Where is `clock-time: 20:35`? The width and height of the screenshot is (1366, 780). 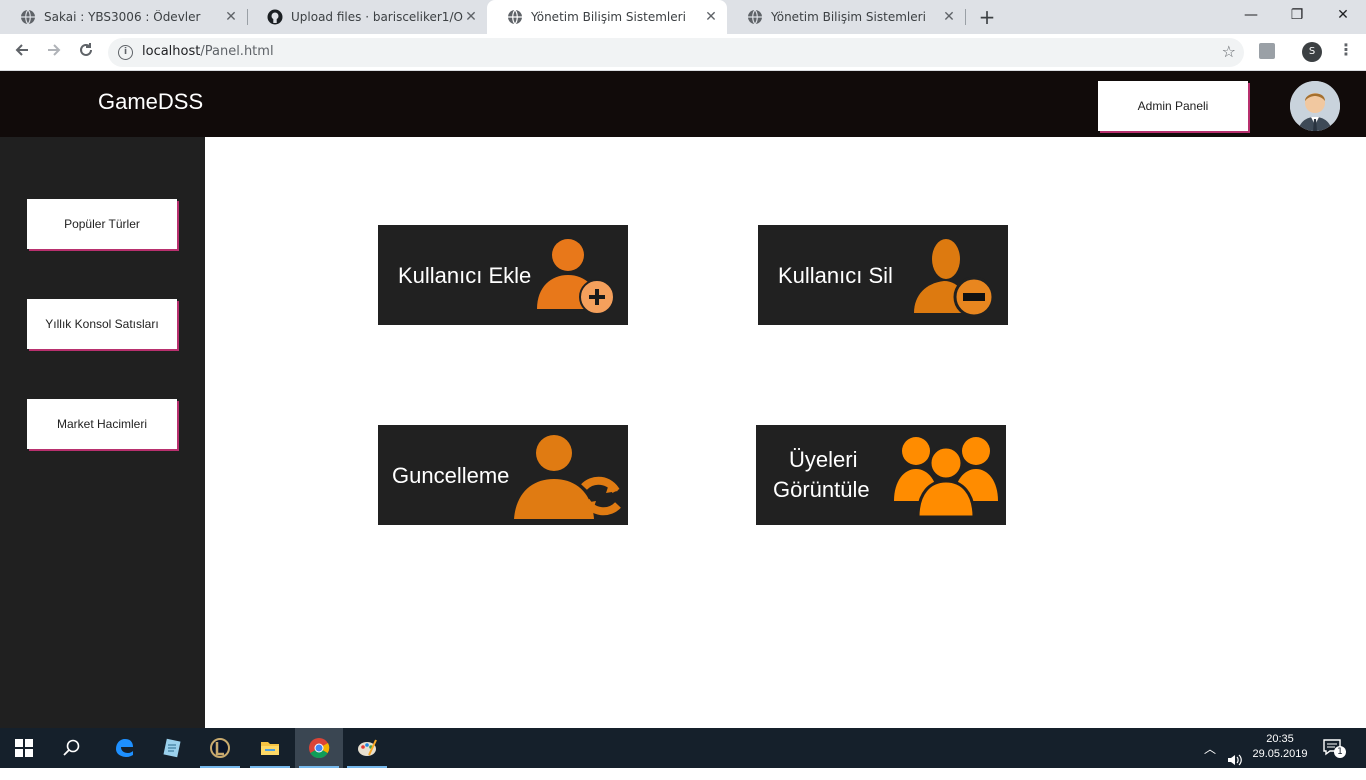 clock-time: 20:35 is located at coordinates (1280, 739).